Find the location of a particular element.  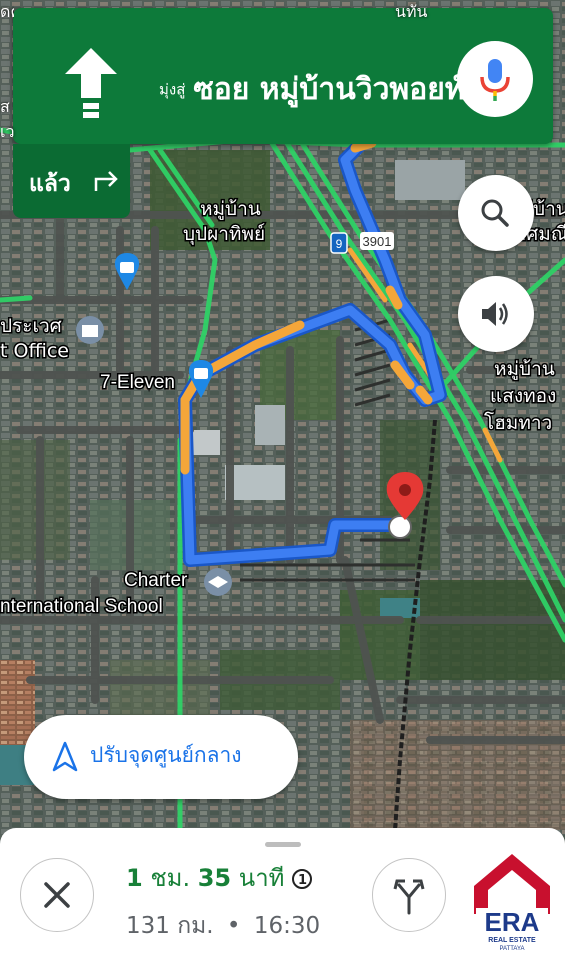

trip-arrival-time: 16:30 is located at coordinates (287, 926).